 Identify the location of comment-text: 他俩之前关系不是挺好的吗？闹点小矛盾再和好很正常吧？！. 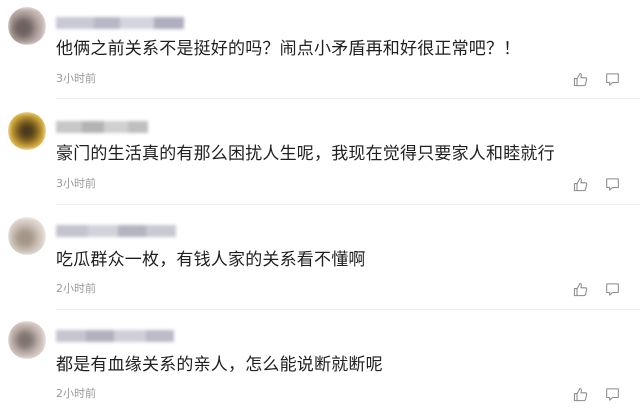
(288, 49).